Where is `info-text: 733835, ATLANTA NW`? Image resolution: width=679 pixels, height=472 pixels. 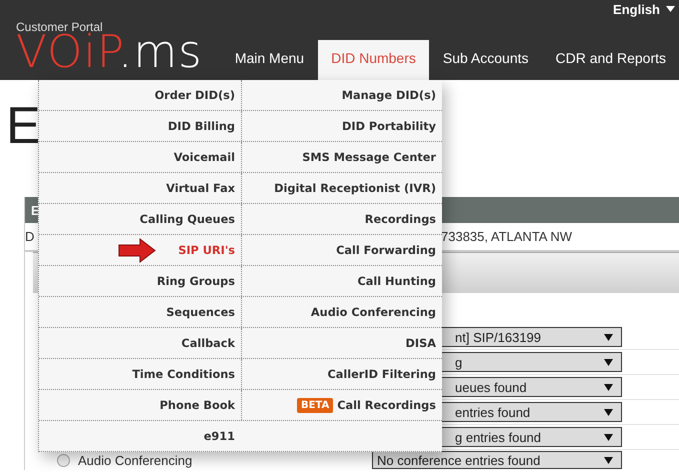
info-text: 733835, ATLANTA NW is located at coordinates (506, 236).